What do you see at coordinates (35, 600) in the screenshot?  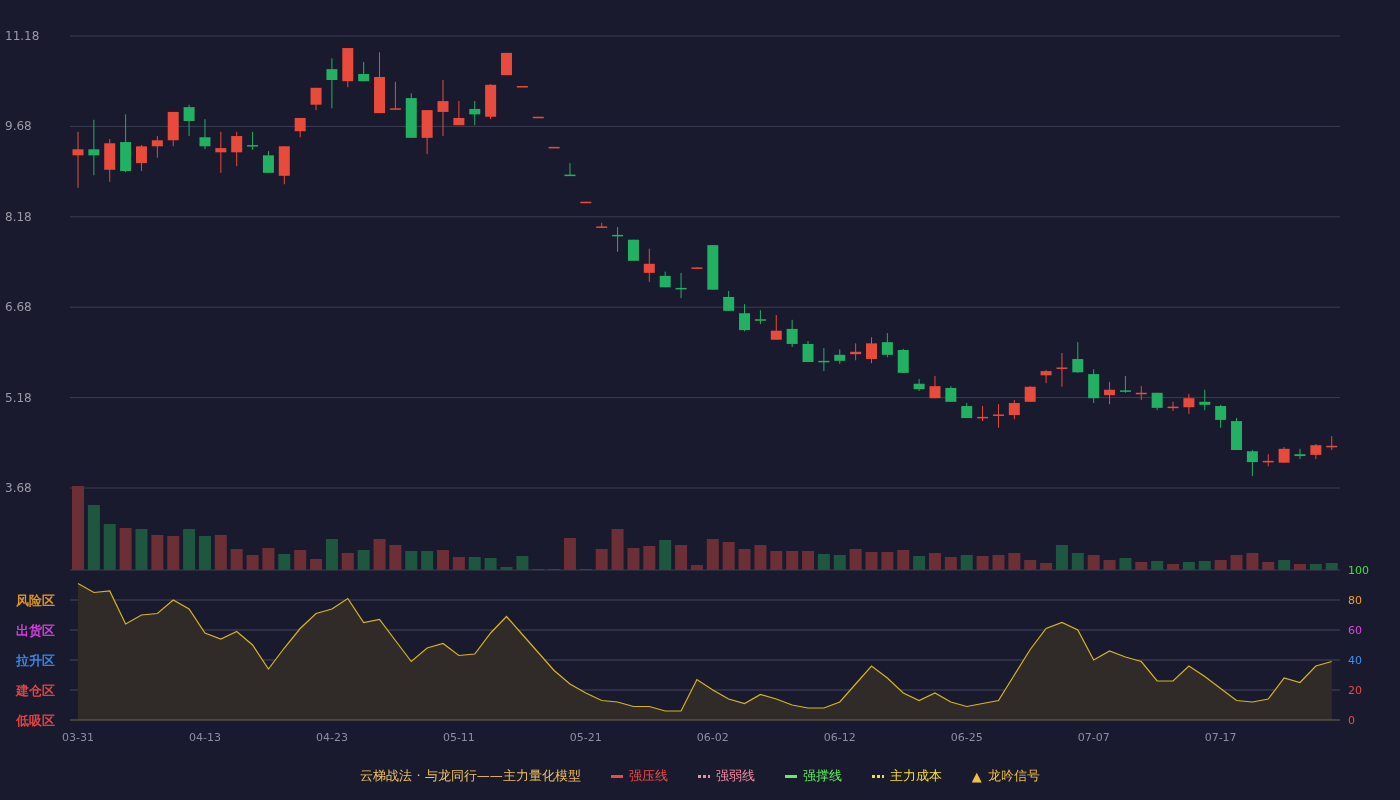 I see `zone-label: 风险区` at bounding box center [35, 600].